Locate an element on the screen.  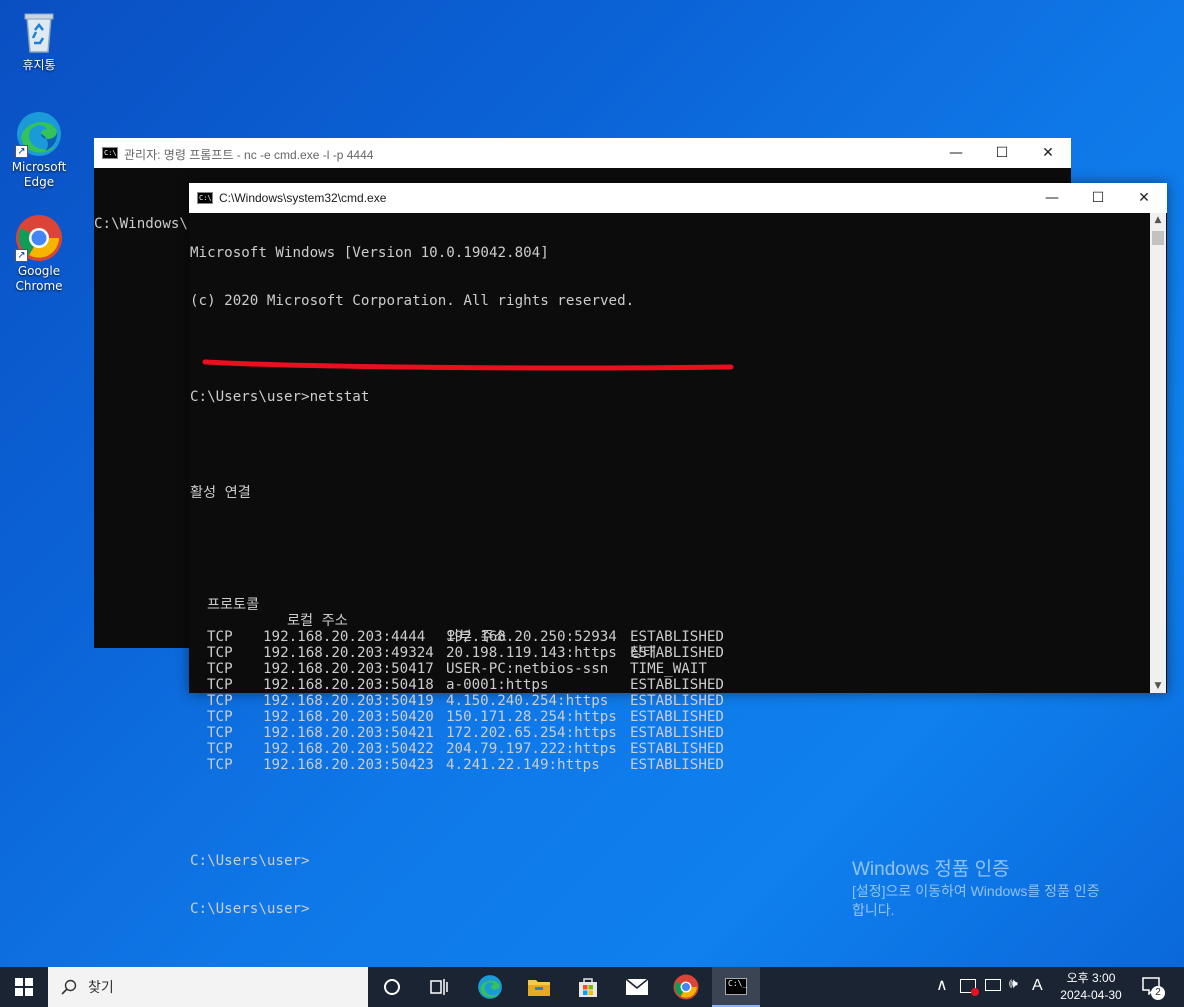
activation-title: Windows 정품 인증 is located at coordinates (931, 869).